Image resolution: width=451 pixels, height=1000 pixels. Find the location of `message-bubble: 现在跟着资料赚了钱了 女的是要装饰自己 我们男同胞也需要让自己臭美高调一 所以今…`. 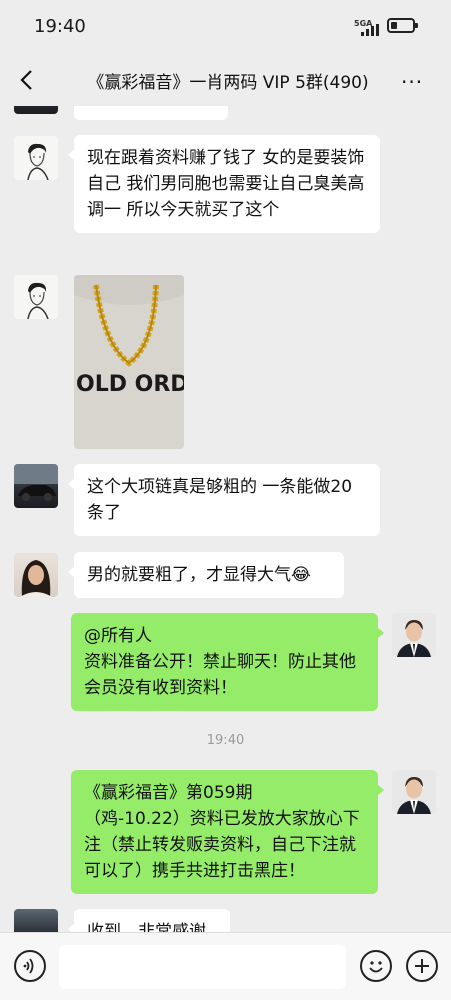

message-bubble: 现在跟着资料赚了钱了 女的是要装饰自己 我们男同胞也需要让自己臭美高调一 所以今… is located at coordinates (224, 184).